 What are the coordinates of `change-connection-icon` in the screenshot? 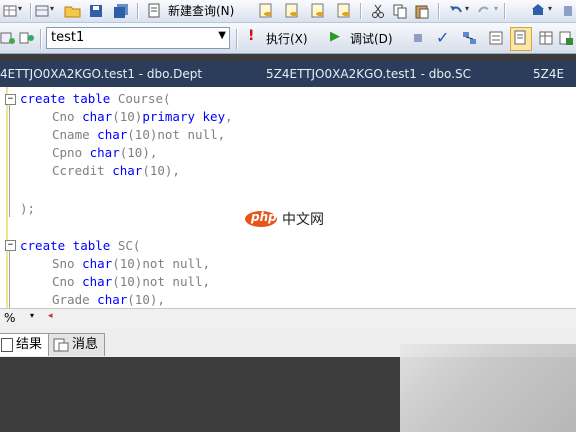 It's located at (27, 38).